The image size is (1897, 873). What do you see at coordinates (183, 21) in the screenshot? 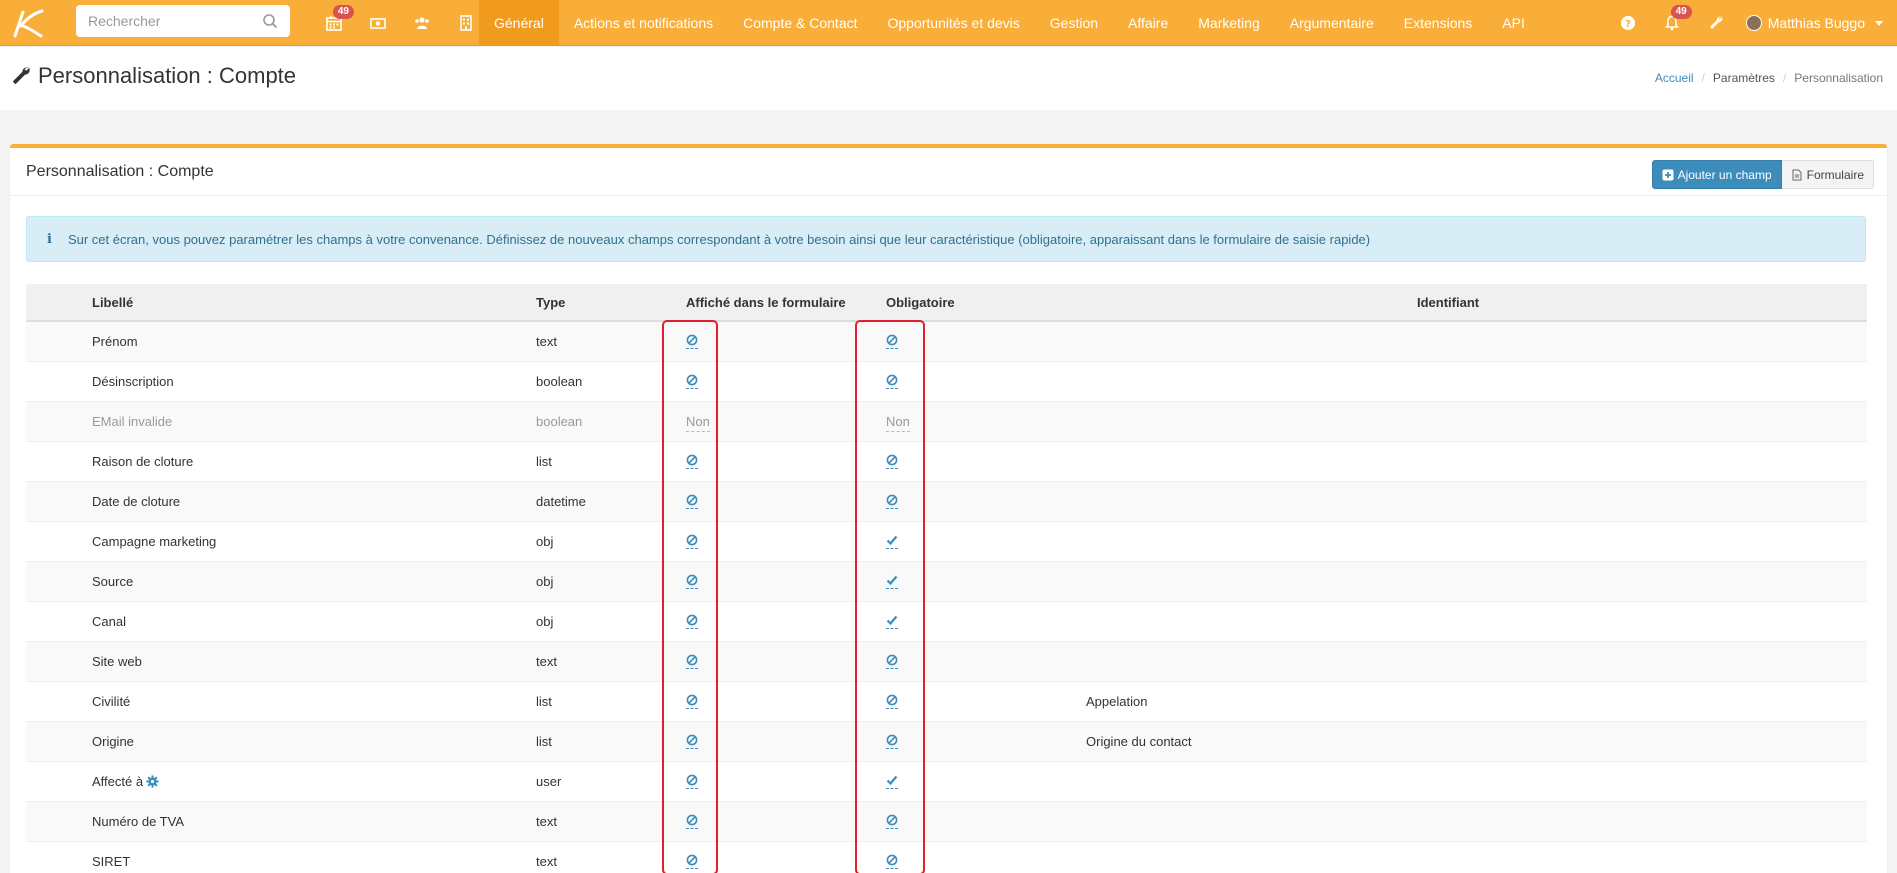
I see `search-input: Rechercher` at bounding box center [183, 21].